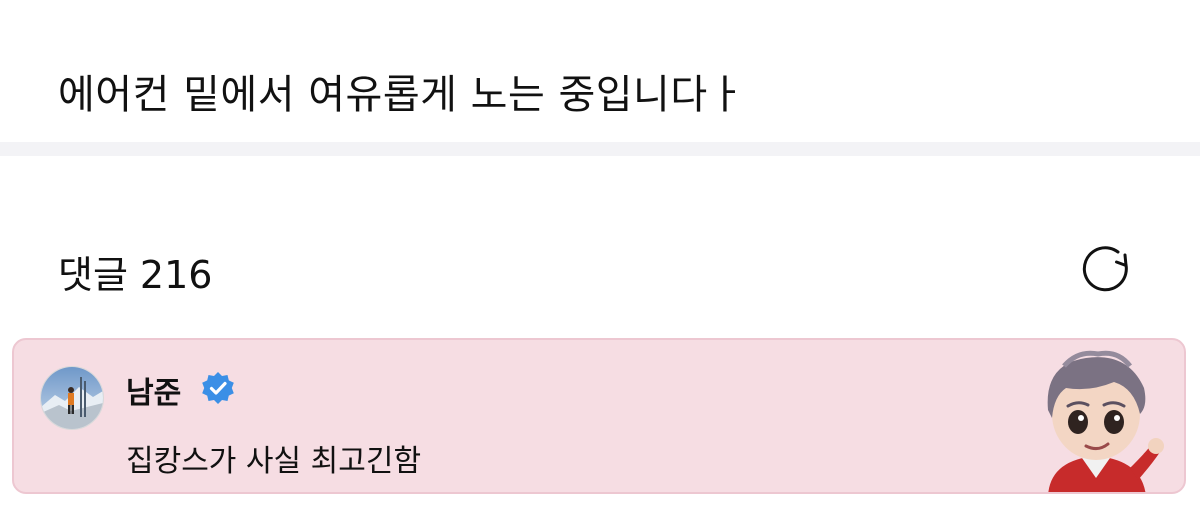 The image size is (1200, 532). Describe the element at coordinates (218, 388) in the screenshot. I see `verified-badge-icon` at that location.